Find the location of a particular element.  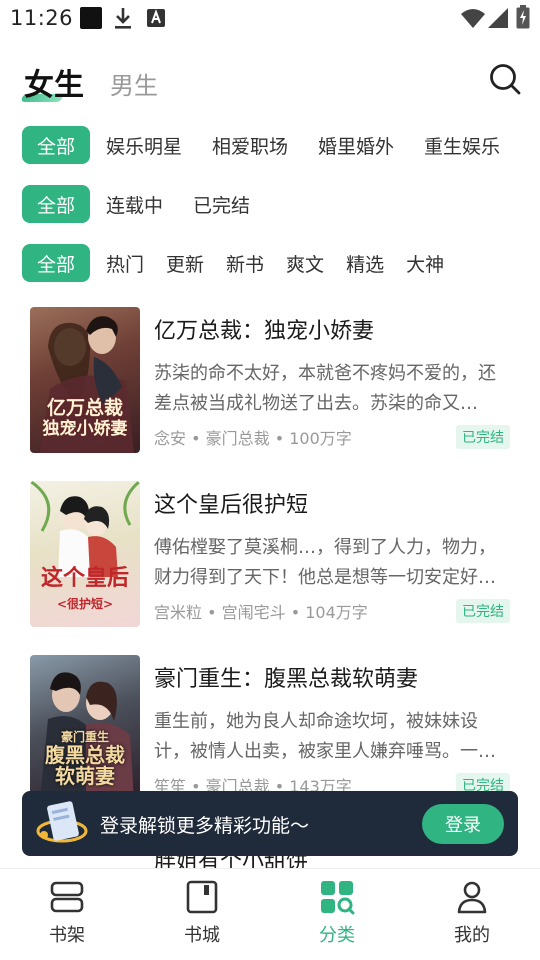

nav-label: 我的 is located at coordinates (472, 935).